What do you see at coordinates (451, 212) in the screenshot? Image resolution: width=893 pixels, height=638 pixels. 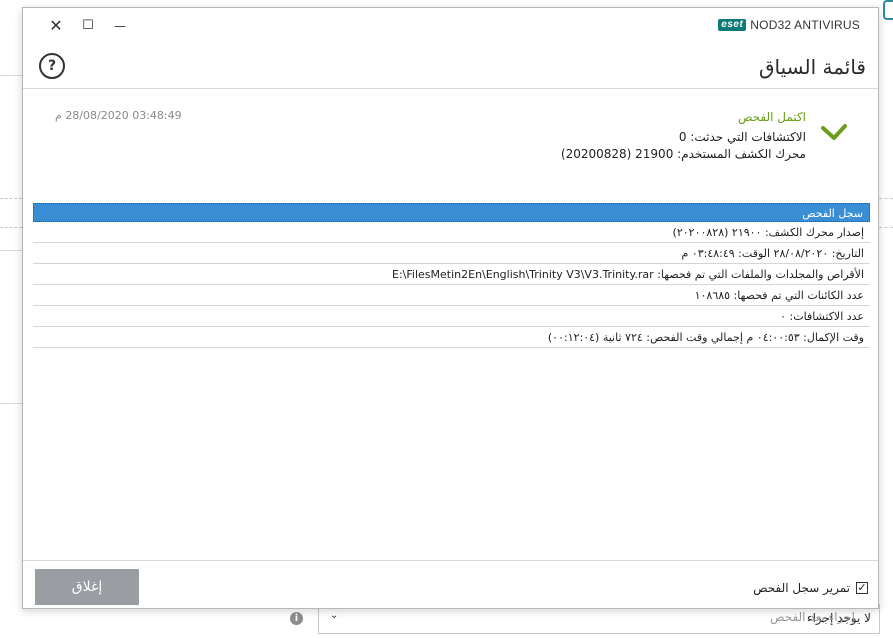 I see `log-header: سجل الفحص` at bounding box center [451, 212].